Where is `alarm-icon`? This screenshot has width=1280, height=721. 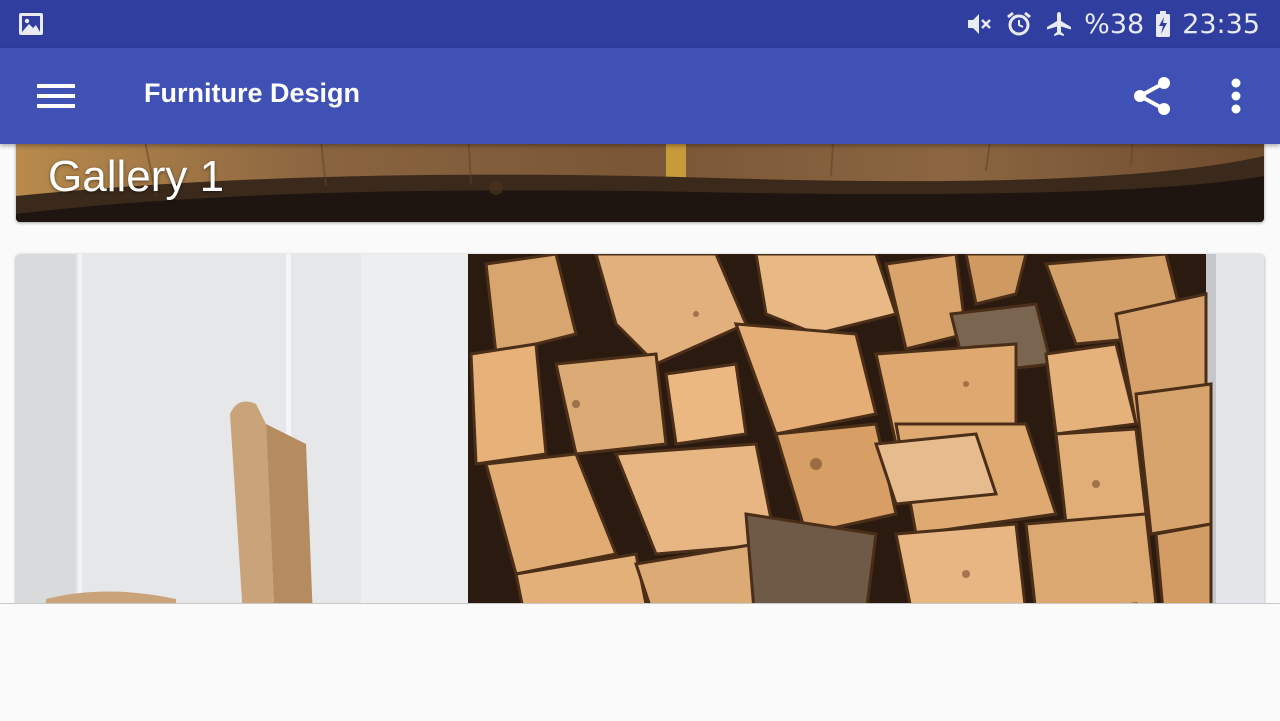
alarm-icon is located at coordinates (1019, 24).